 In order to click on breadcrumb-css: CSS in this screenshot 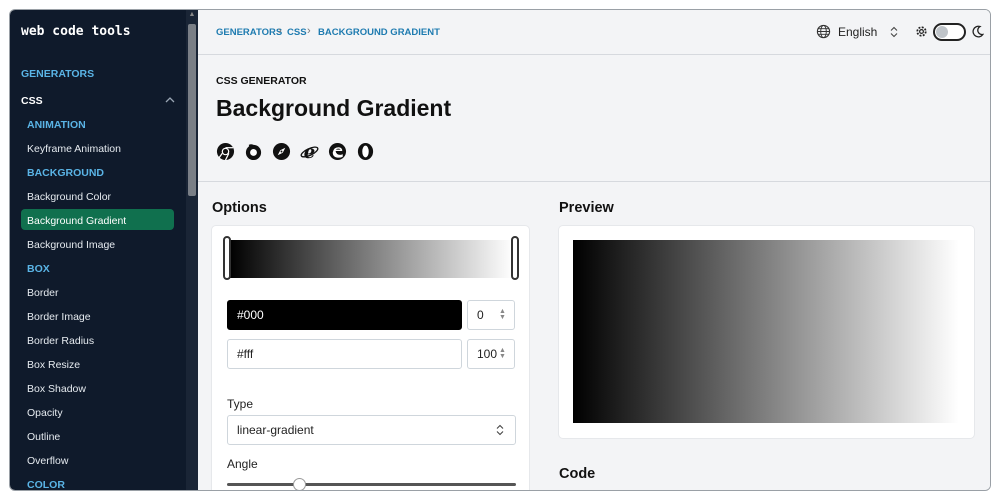, I will do `click(297, 32)`.